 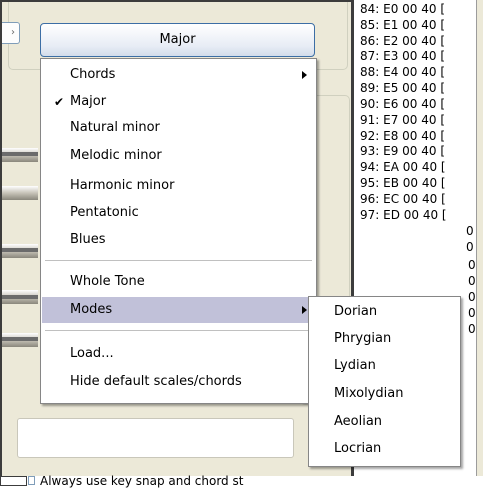 I want to click on menu-item-label: Major, so click(x=88, y=101).